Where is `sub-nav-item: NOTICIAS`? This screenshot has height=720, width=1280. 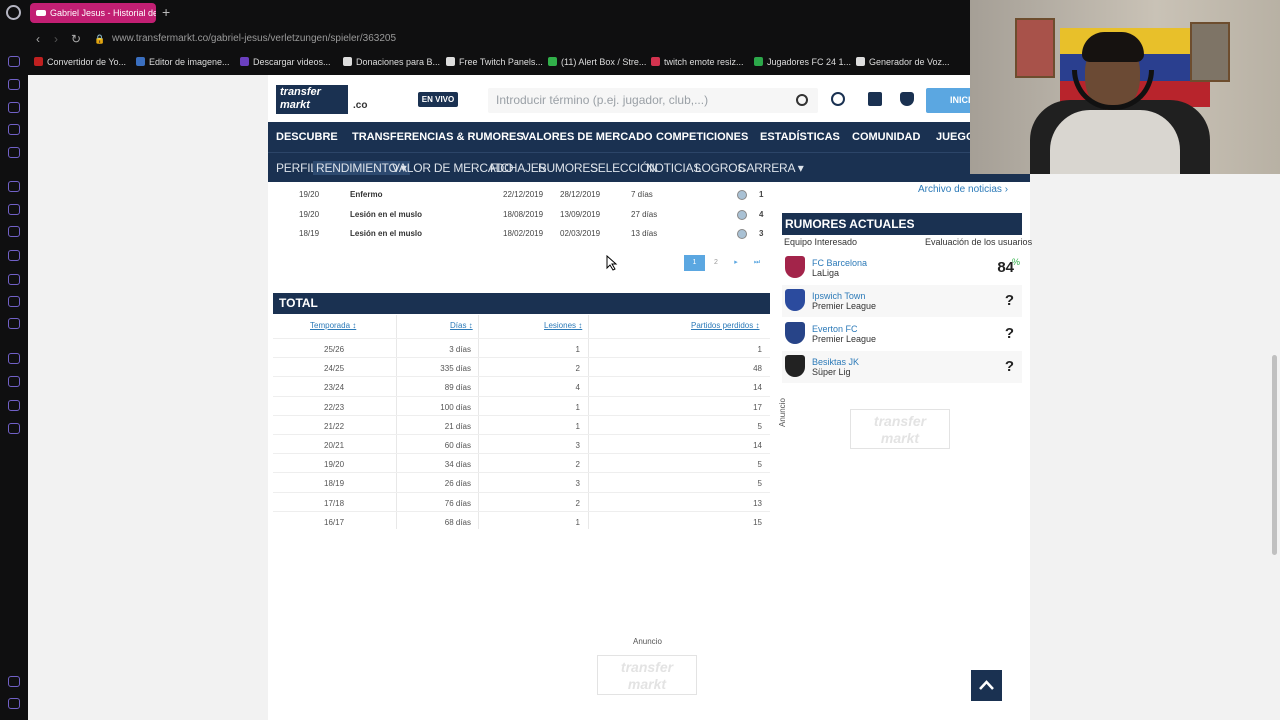 sub-nav-item: NOTICIAS is located at coordinates (673, 168).